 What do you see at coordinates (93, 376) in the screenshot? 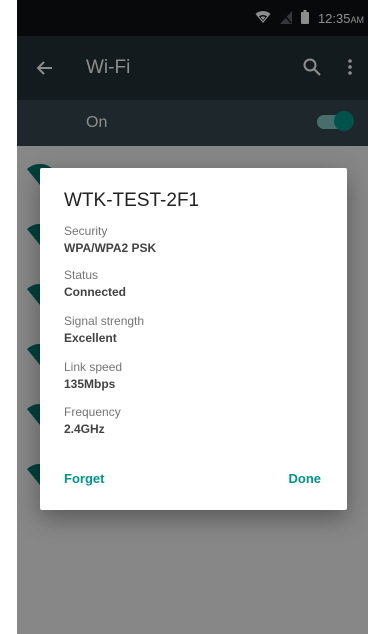
I see `detail-link-speed: Link speed 135Mbps` at bounding box center [93, 376].